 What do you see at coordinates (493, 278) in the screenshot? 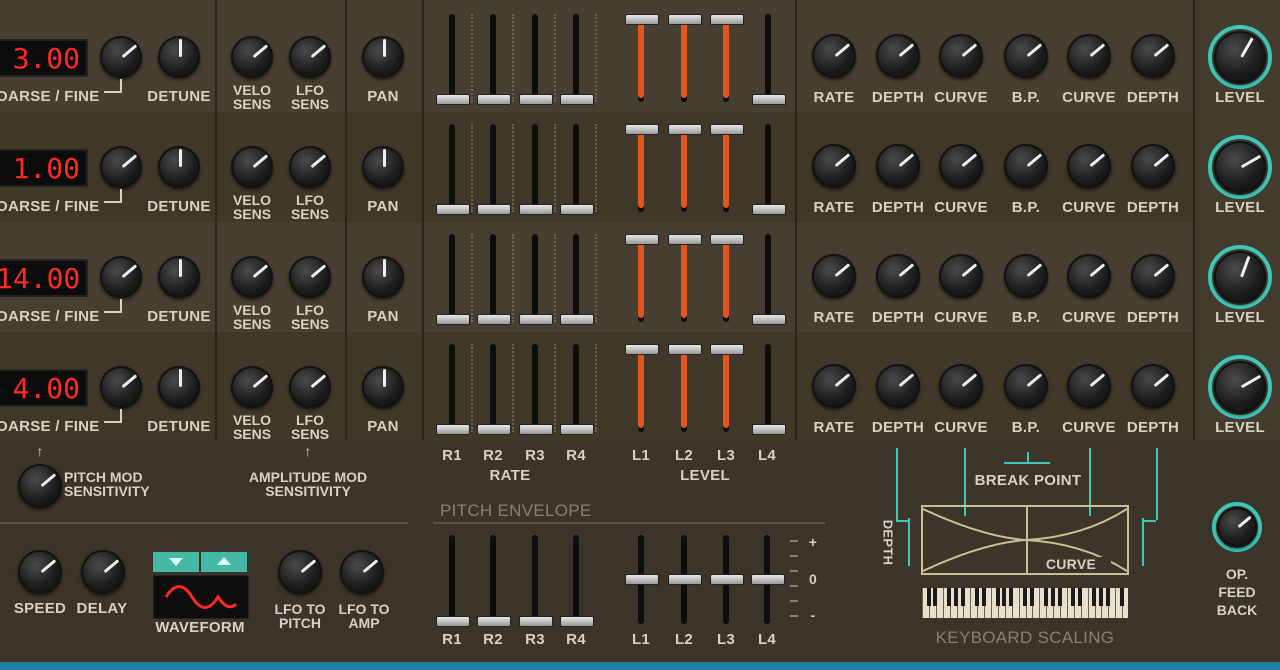
I see `rate-slider-2-track` at bounding box center [493, 278].